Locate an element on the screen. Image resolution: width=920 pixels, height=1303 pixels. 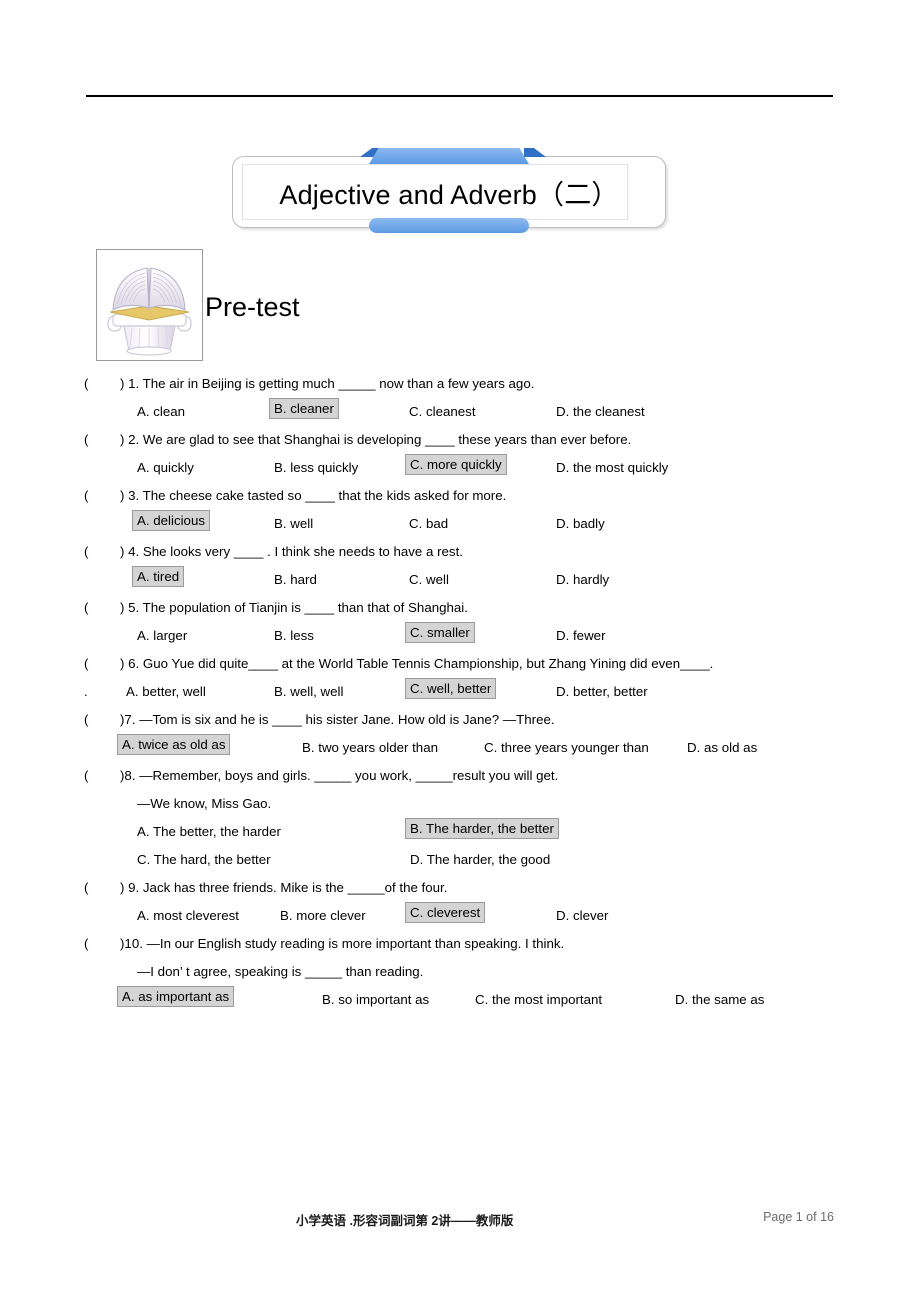
answer-option: B. well, well is located at coordinates (308, 692).